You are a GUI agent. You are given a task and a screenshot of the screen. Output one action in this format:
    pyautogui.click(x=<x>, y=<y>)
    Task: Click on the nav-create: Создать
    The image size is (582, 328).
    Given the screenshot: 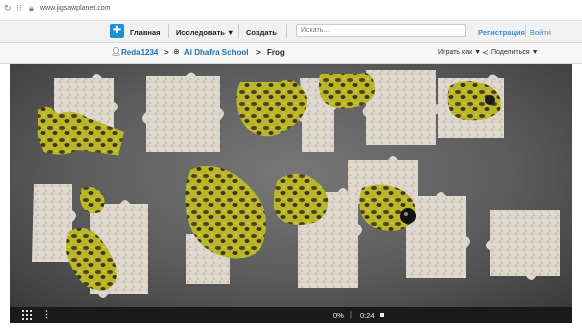 What is the action you would take?
    pyautogui.click(x=261, y=32)
    